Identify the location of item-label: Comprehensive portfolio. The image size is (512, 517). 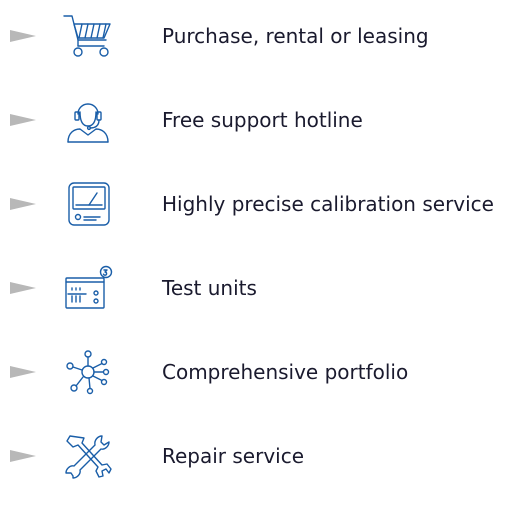
(285, 372).